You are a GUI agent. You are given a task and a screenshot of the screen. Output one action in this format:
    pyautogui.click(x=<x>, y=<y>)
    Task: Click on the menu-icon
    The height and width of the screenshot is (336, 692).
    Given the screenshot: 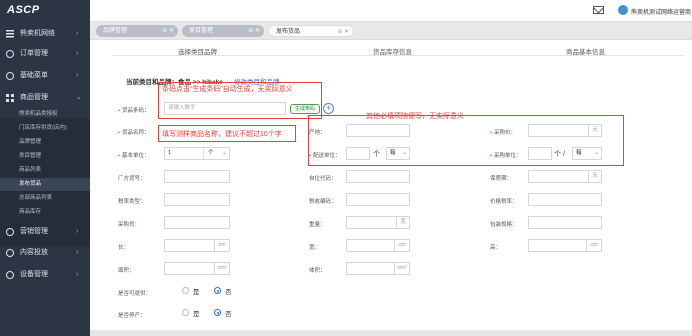 What is the action you would take?
    pyautogui.click(x=10, y=34)
    